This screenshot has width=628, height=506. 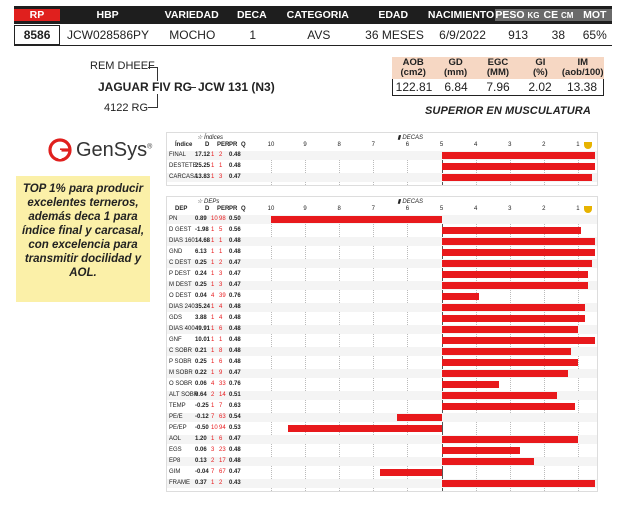 What do you see at coordinates (180, 263) in the screenshot?
I see `row-label: C DEST` at bounding box center [180, 263].